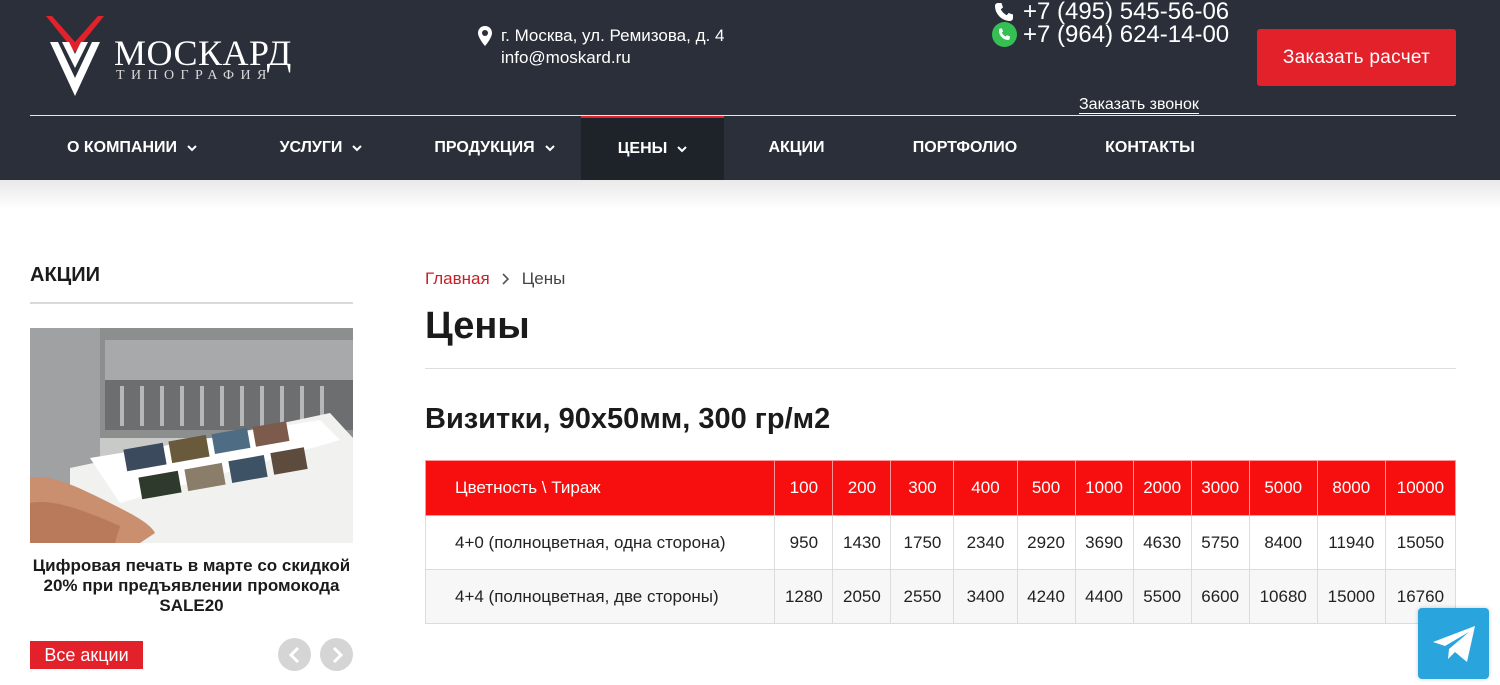  What do you see at coordinates (311, 147) in the screenshot?
I see `nav-label: УСЛУГИ` at bounding box center [311, 147].